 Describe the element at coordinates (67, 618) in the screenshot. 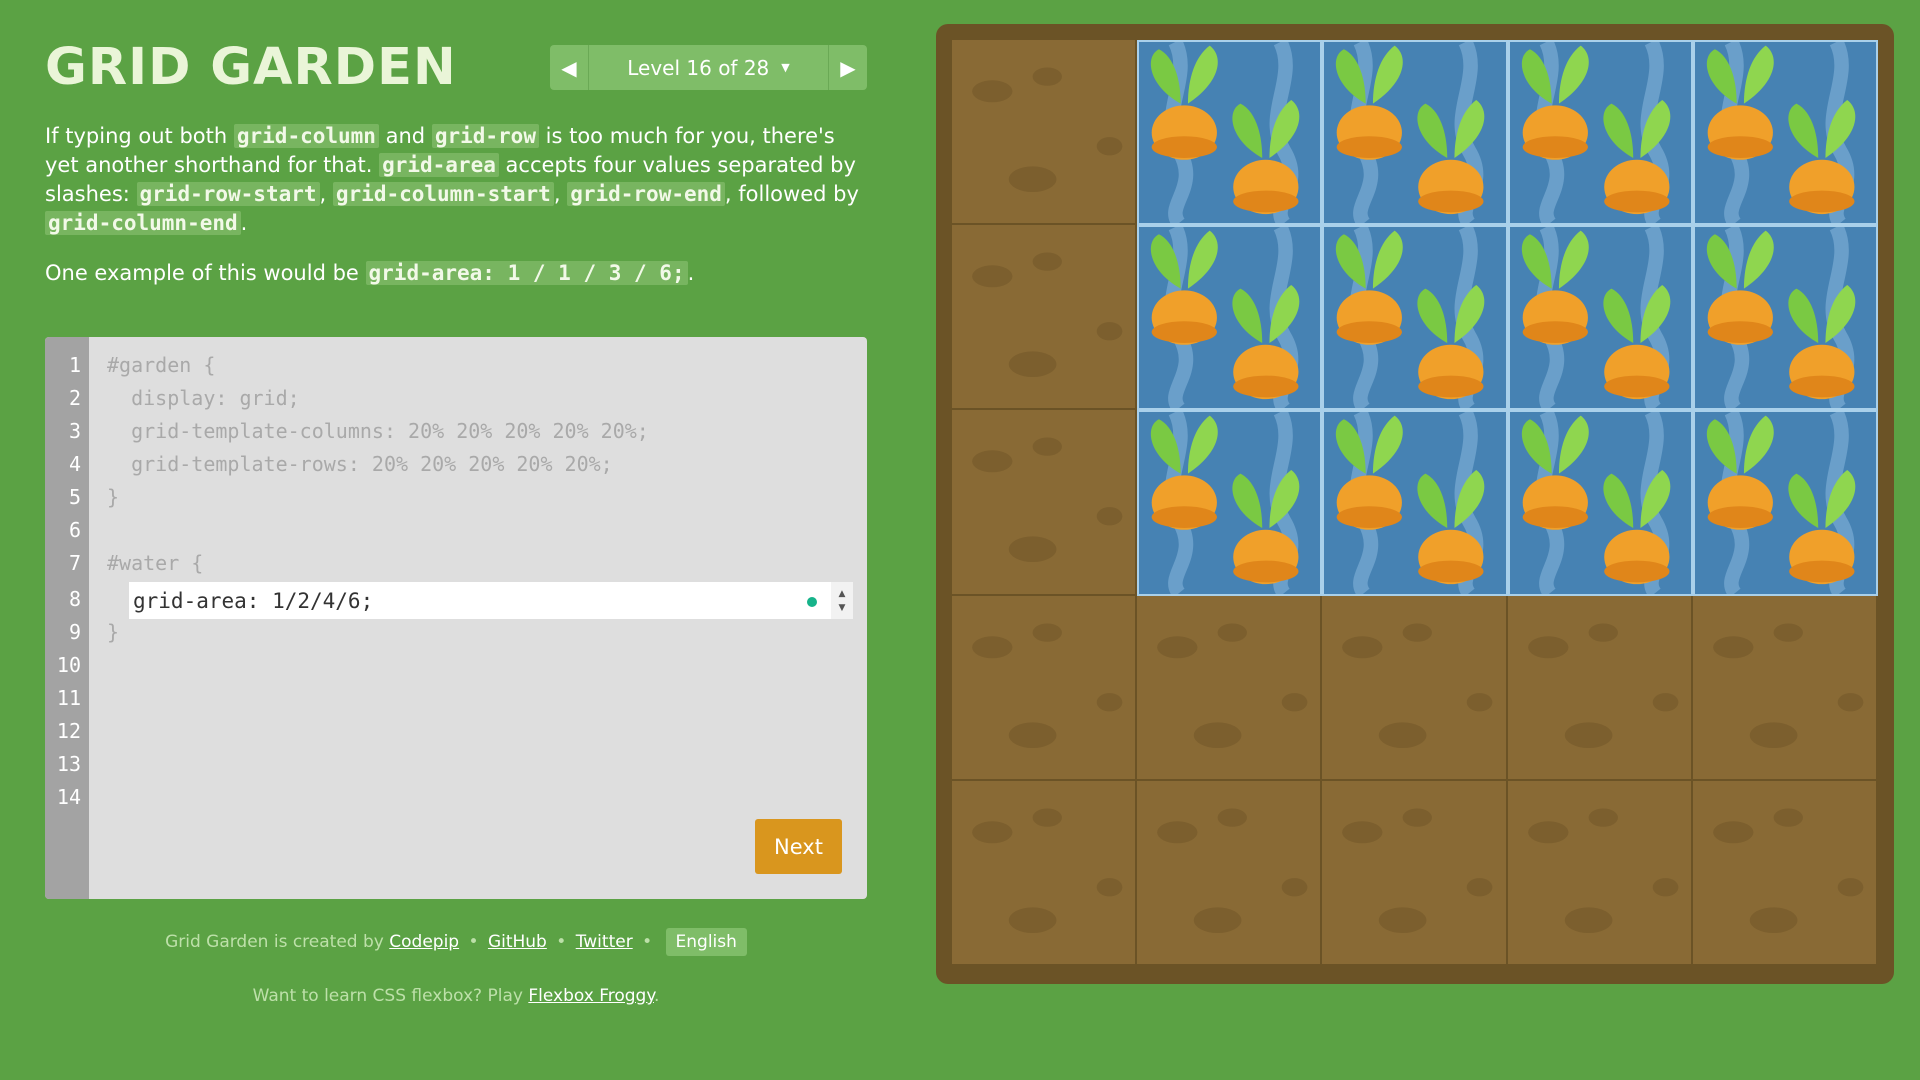

I see `line-number-gutter: 1 2 3 4 5 6 7 8 9 10 11 12 13 14` at that location.